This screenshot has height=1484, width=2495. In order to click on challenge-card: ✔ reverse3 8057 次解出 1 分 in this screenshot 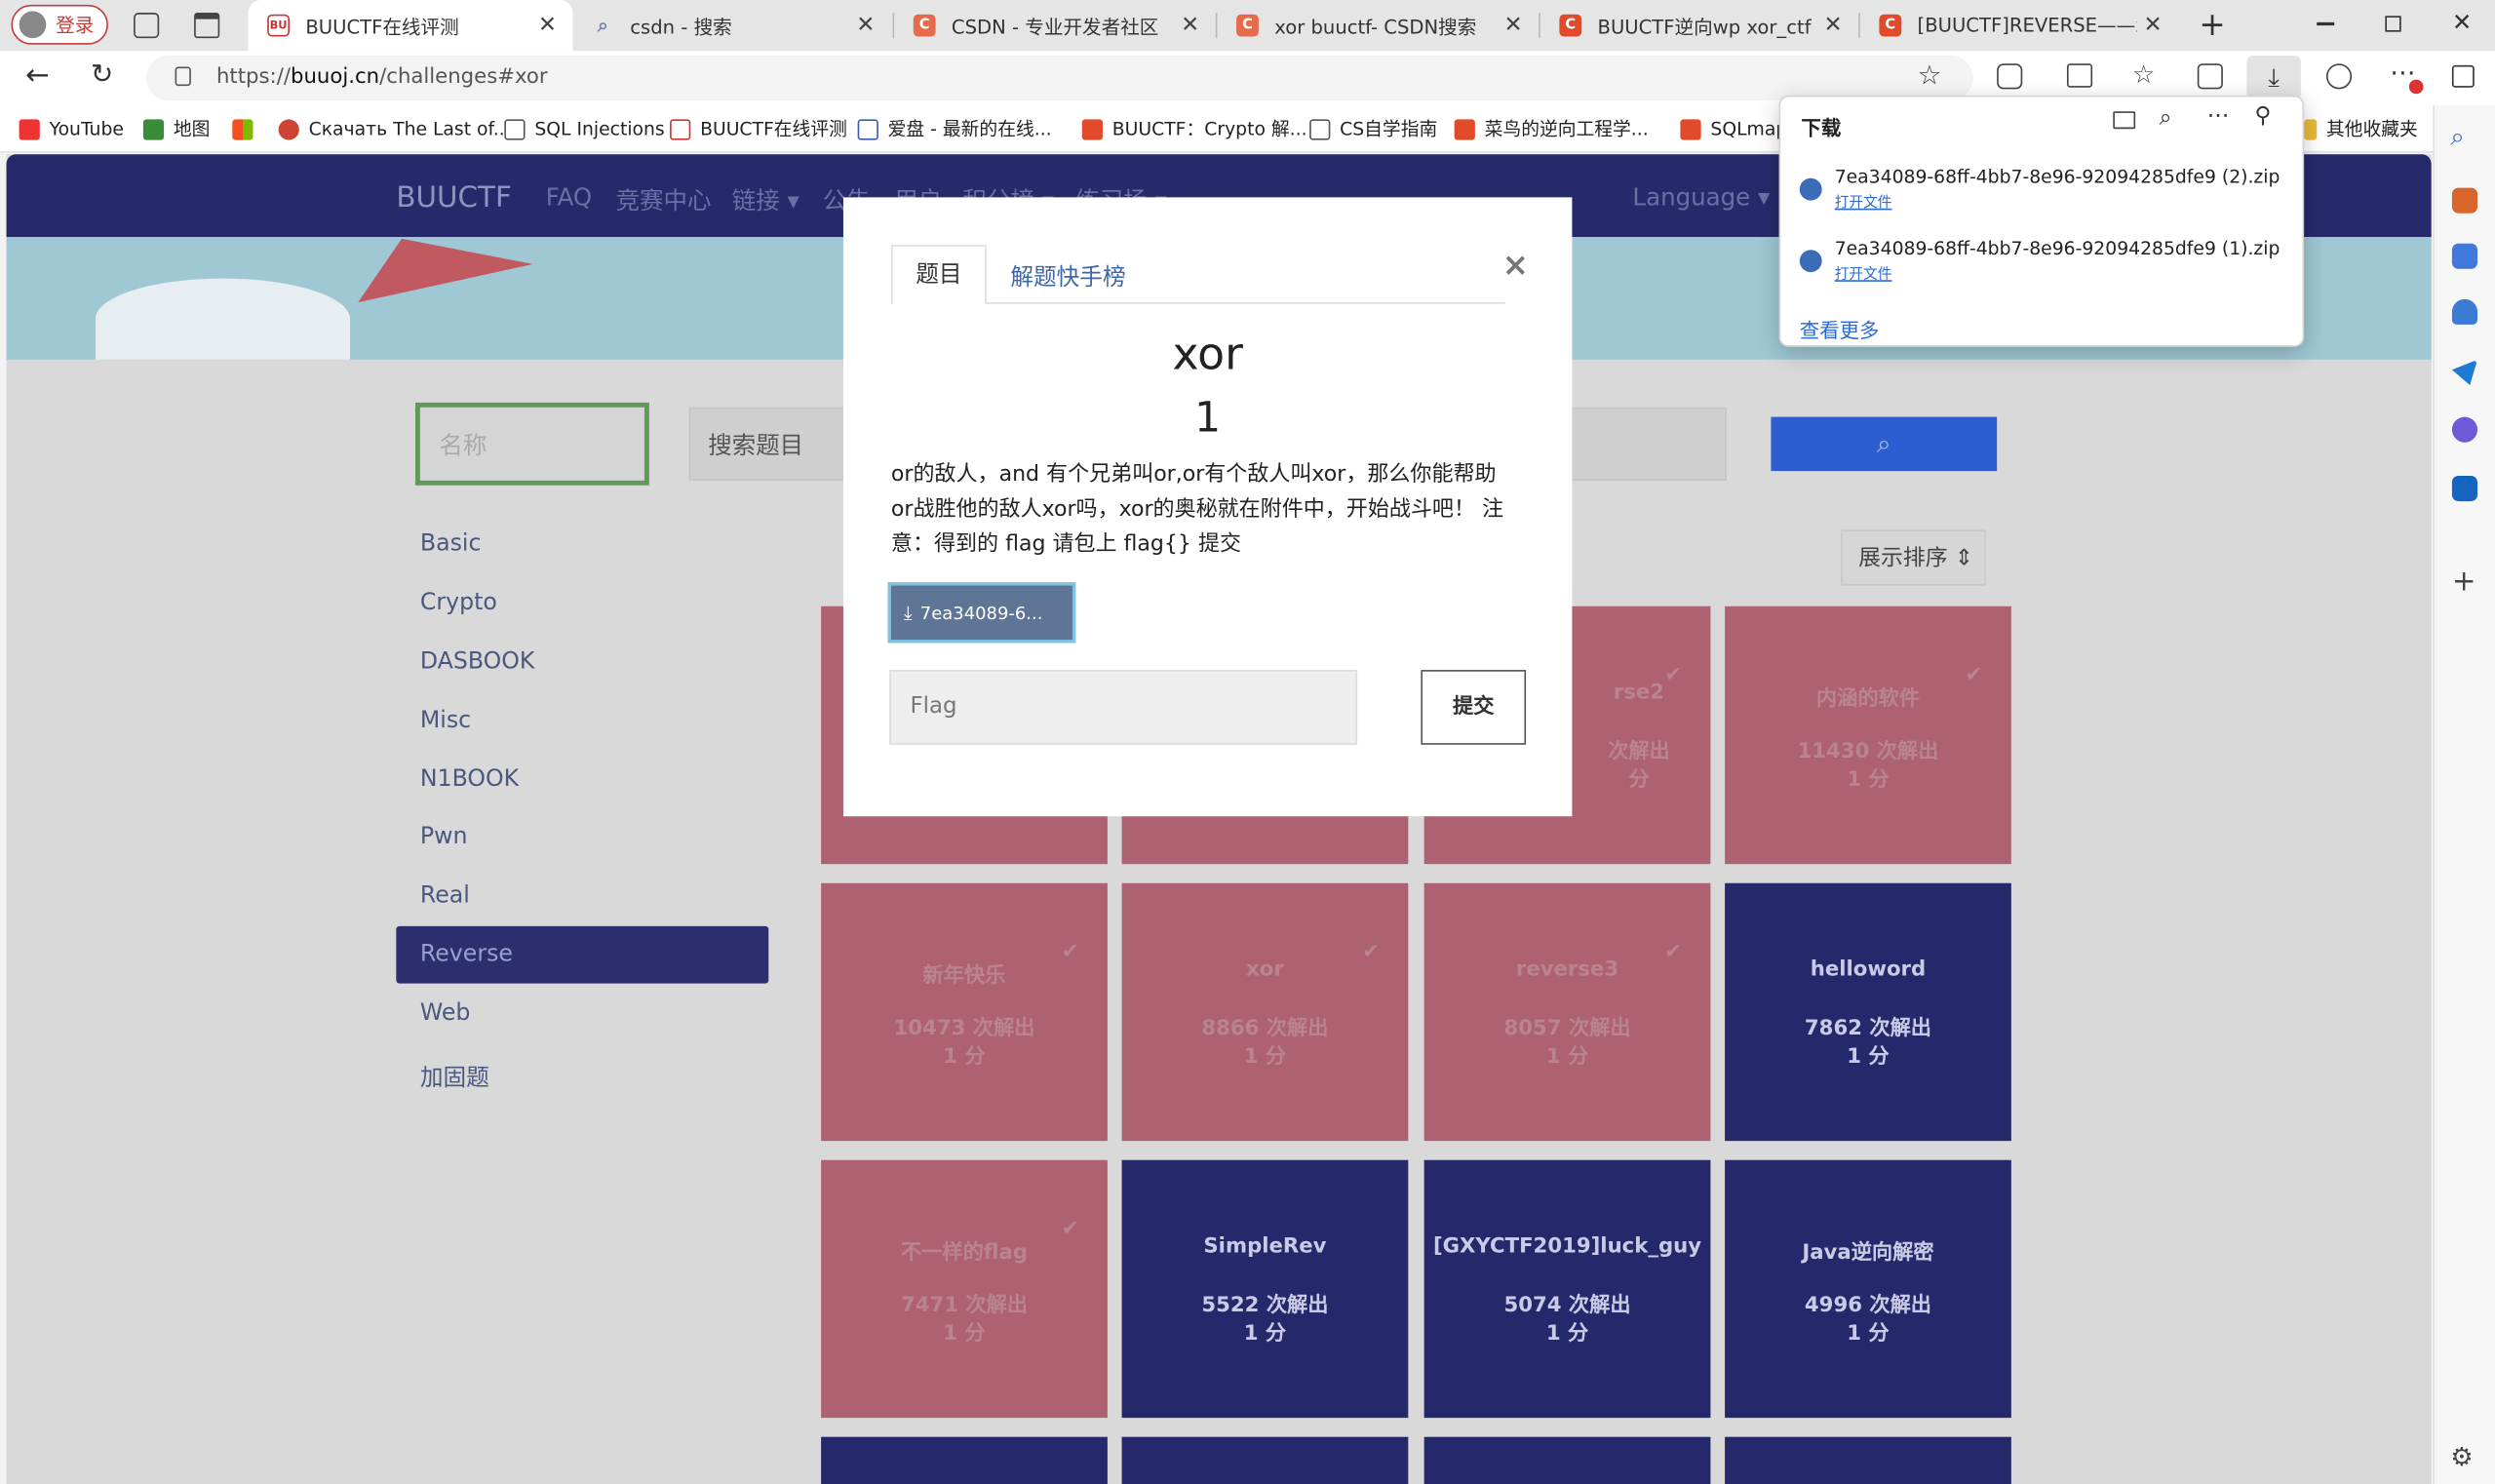, I will do `click(1567, 1012)`.